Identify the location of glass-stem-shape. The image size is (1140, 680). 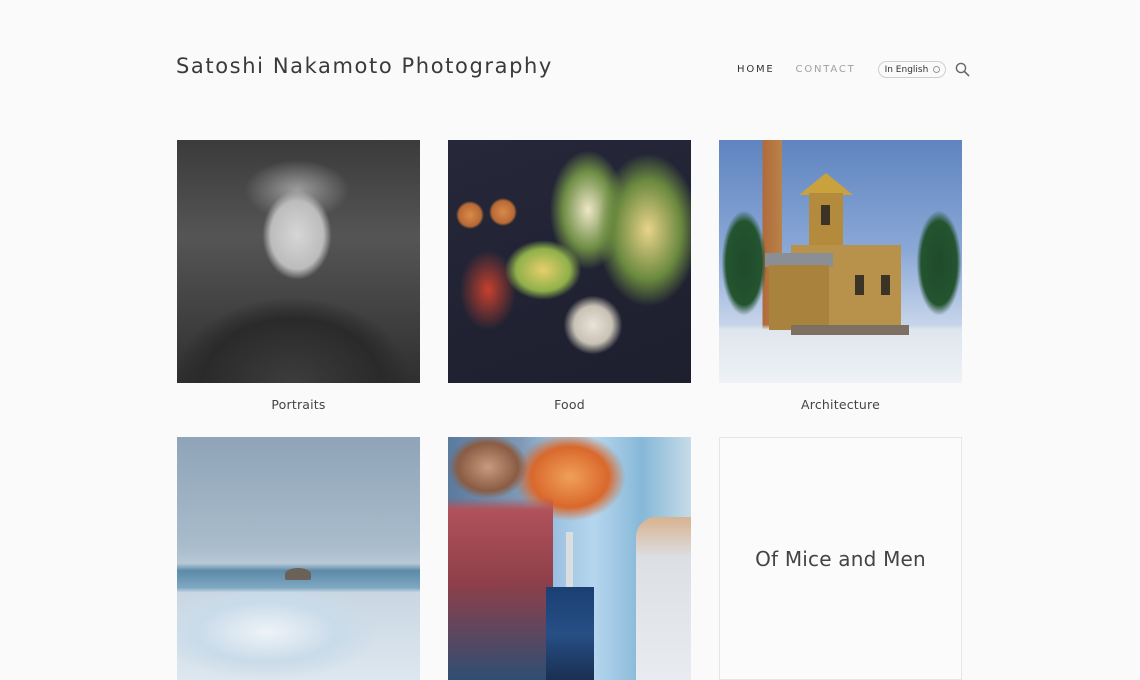
(569, 562).